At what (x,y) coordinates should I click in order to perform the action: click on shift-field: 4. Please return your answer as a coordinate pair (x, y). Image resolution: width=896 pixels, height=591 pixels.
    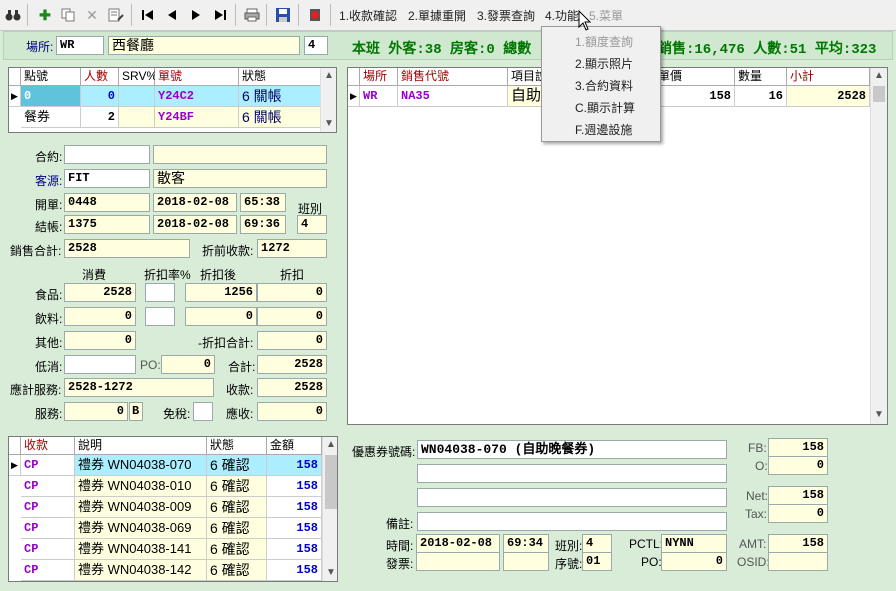
    Looking at the image, I should click on (316, 45).